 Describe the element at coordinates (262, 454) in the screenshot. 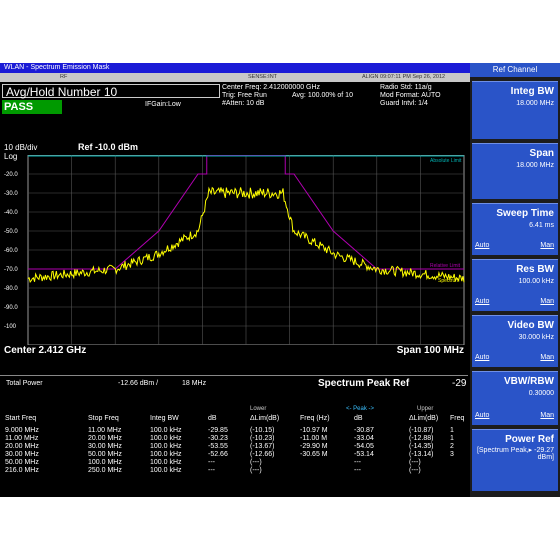

I see `table-cell: (-12.66)` at that location.